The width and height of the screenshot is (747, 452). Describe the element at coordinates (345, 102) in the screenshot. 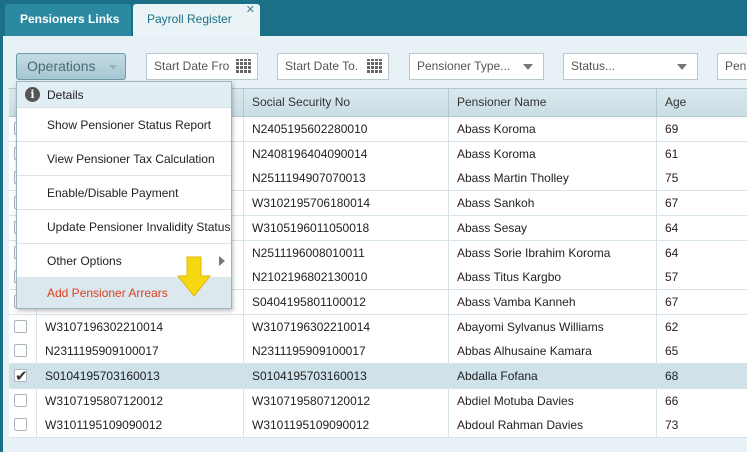

I see `header-social-security-no: Social Security No` at that location.